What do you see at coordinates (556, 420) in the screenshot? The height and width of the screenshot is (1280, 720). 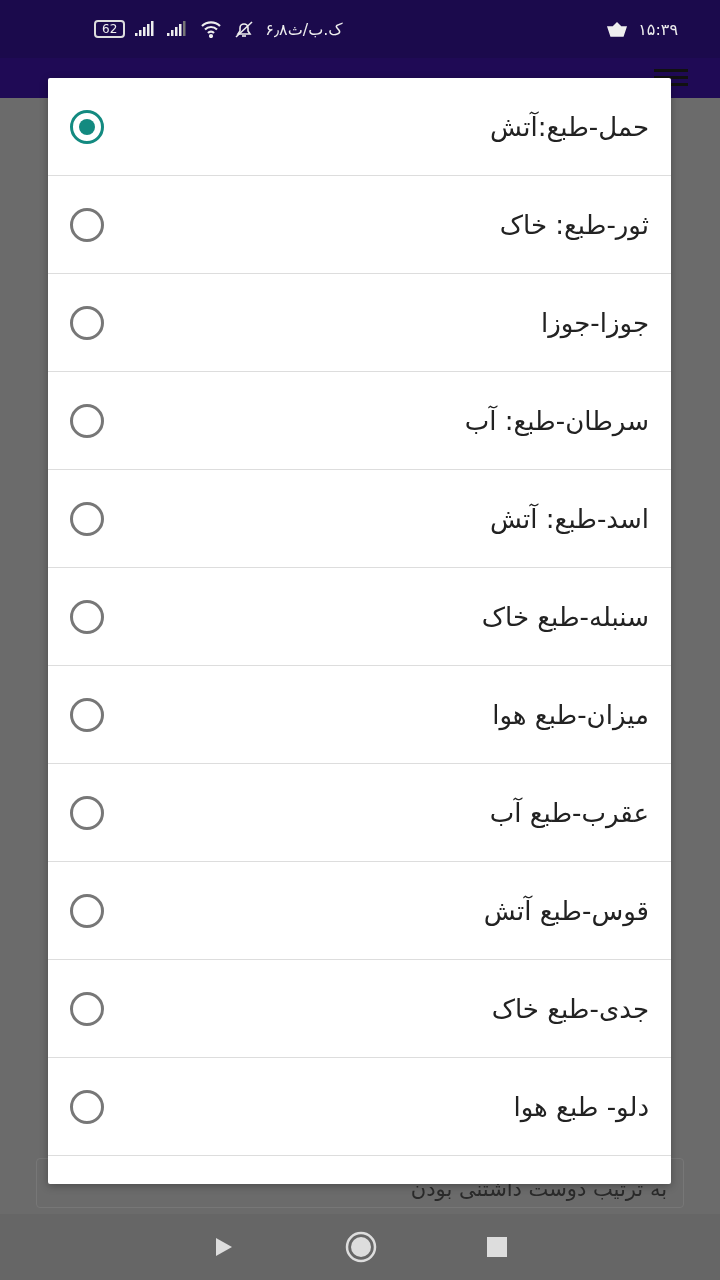 I see `option-label: سرطان-طبع: آب` at bounding box center [556, 420].